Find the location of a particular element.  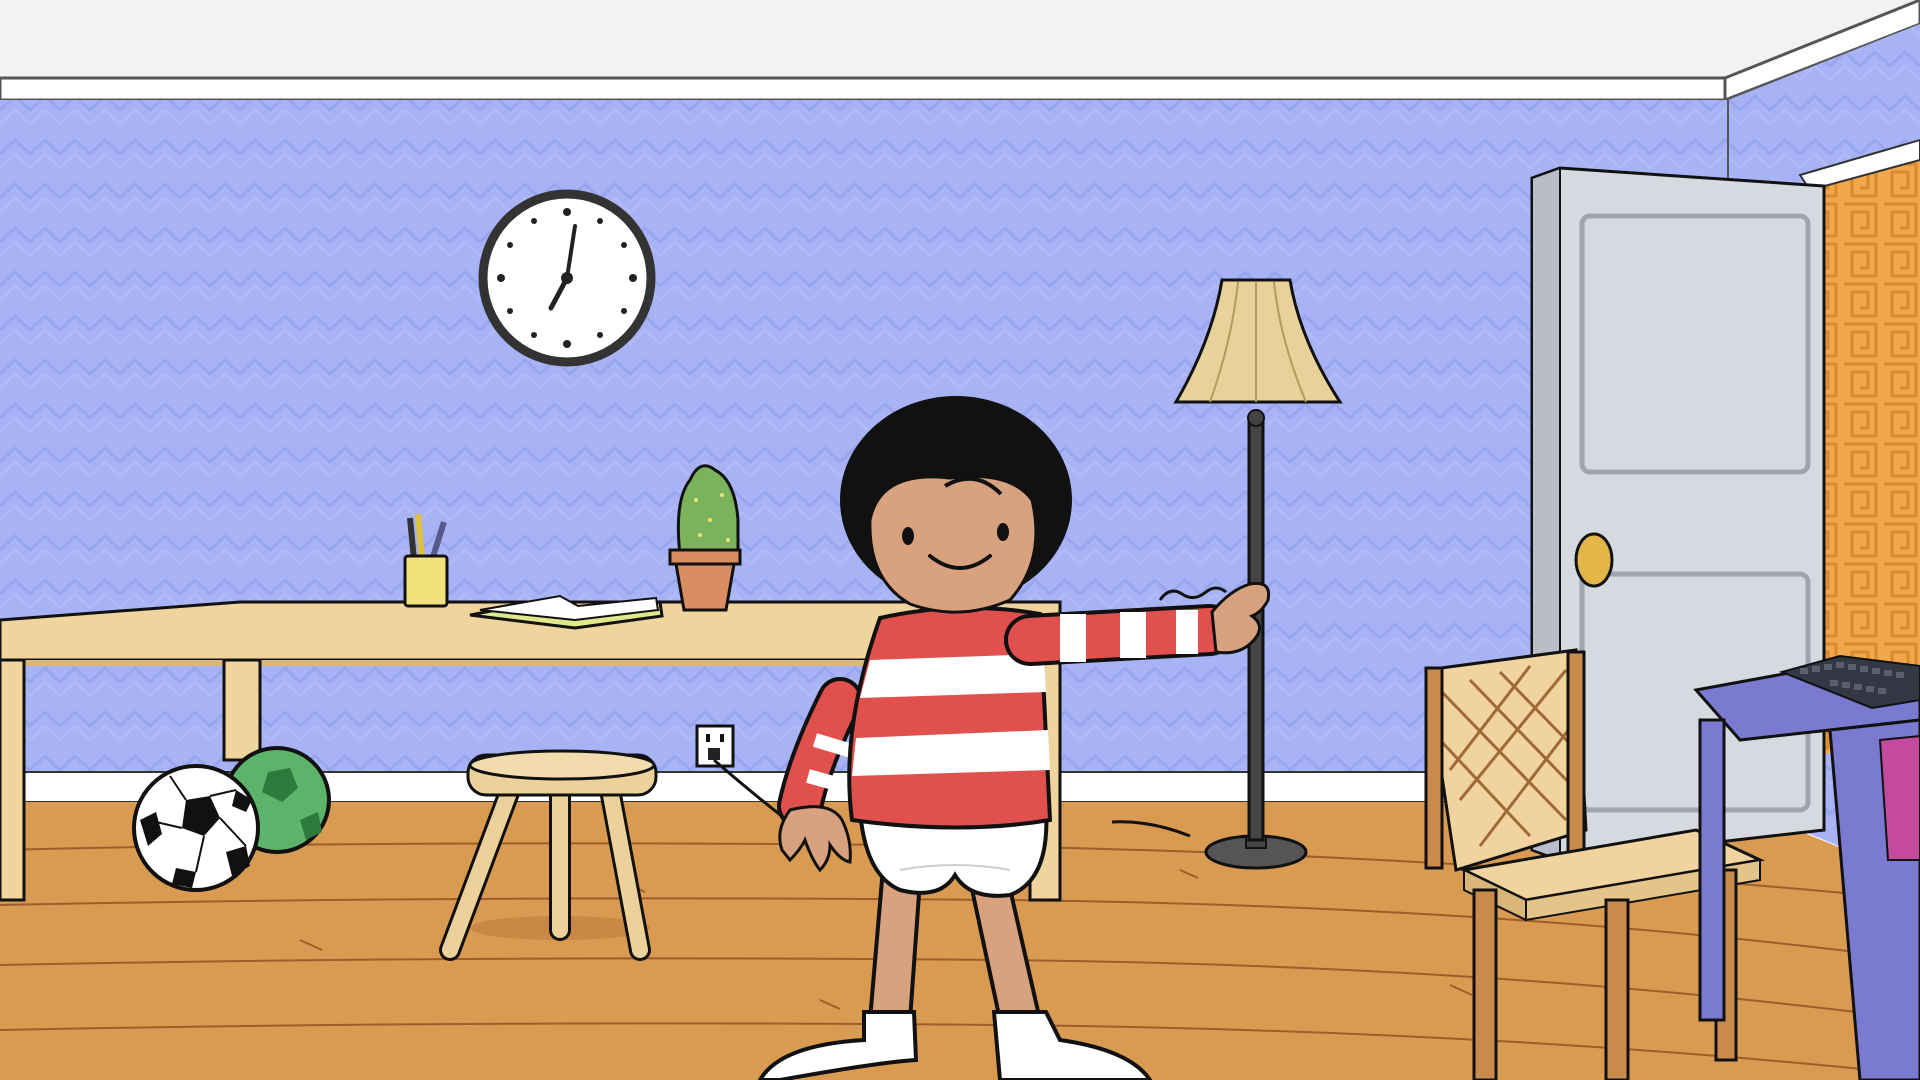

crown-molding is located at coordinates (863, 89).